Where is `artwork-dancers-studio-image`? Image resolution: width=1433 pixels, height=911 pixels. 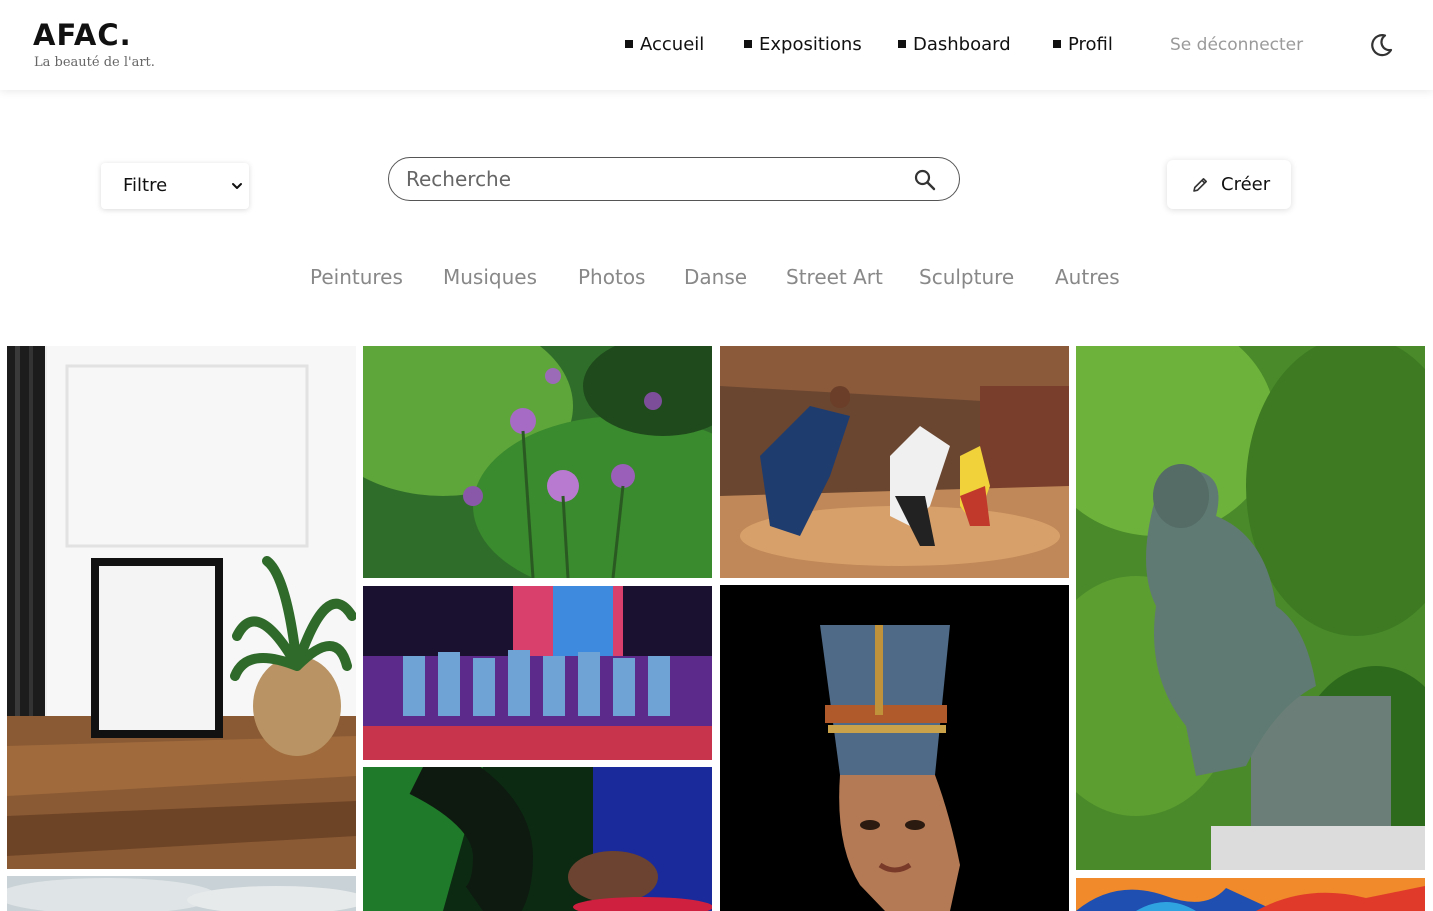 artwork-dancers-studio-image is located at coordinates (894, 462).